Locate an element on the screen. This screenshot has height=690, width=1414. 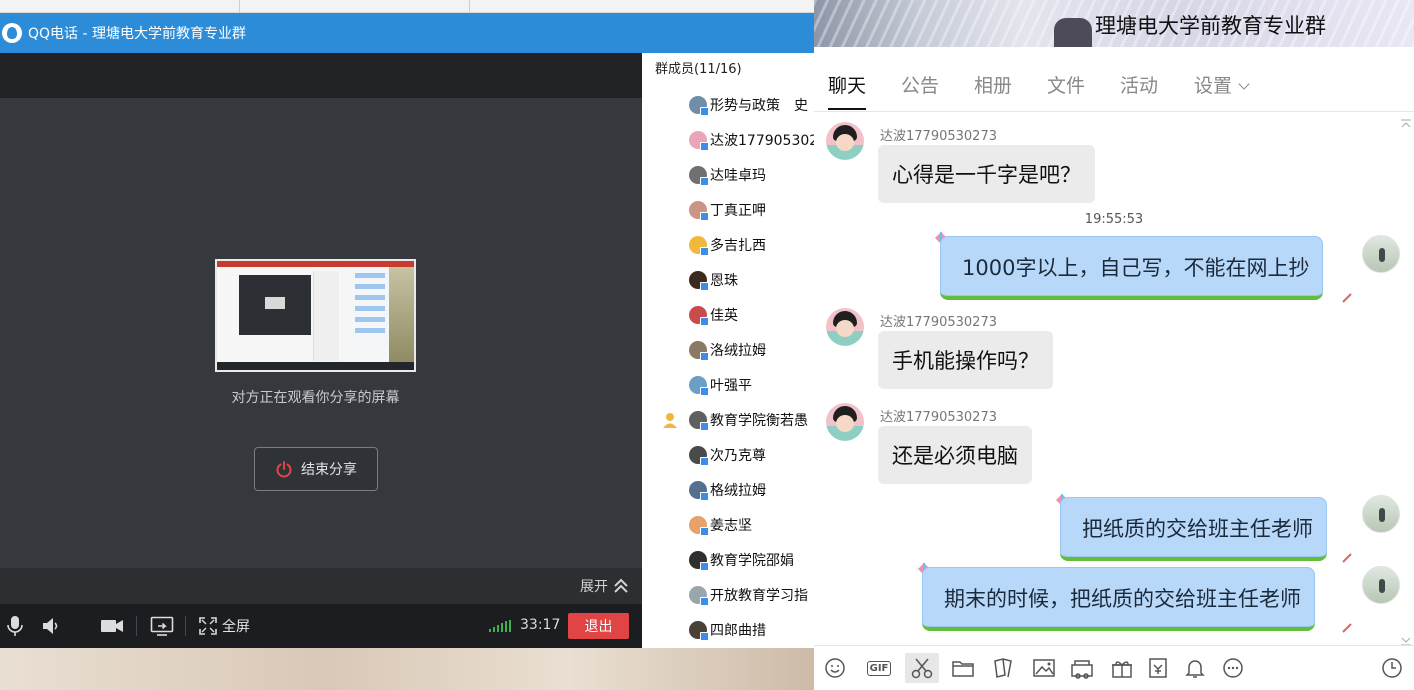
exit-call-button: 退出 is located at coordinates (598, 626).